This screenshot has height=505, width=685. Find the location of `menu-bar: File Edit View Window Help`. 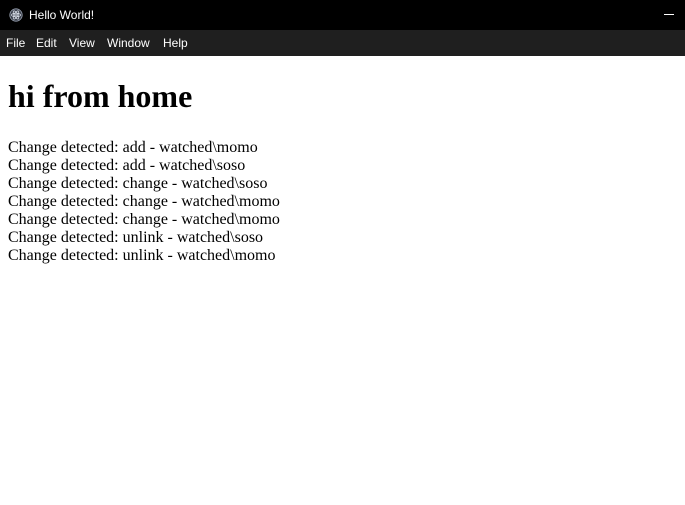

menu-bar: File Edit View Window Help is located at coordinates (342, 43).